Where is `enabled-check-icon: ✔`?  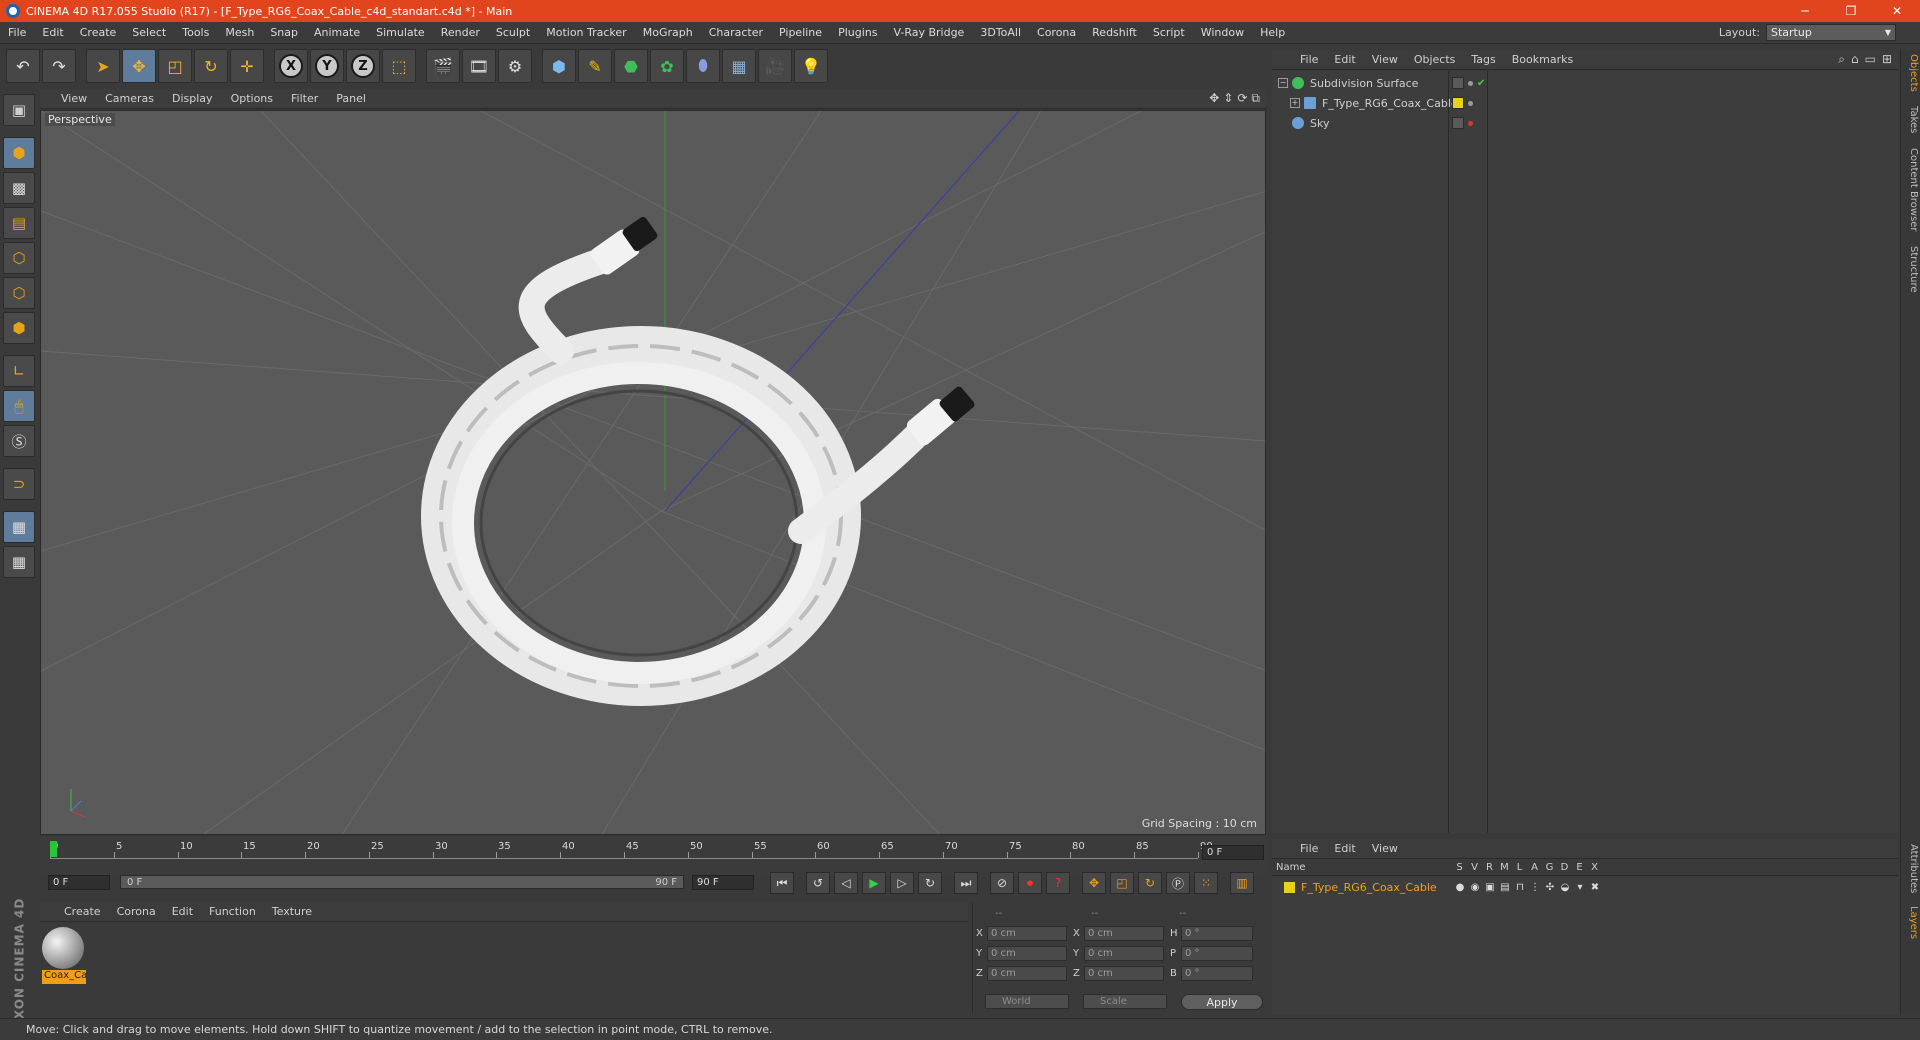
enabled-check-icon: ✔ is located at coordinates (1481, 83).